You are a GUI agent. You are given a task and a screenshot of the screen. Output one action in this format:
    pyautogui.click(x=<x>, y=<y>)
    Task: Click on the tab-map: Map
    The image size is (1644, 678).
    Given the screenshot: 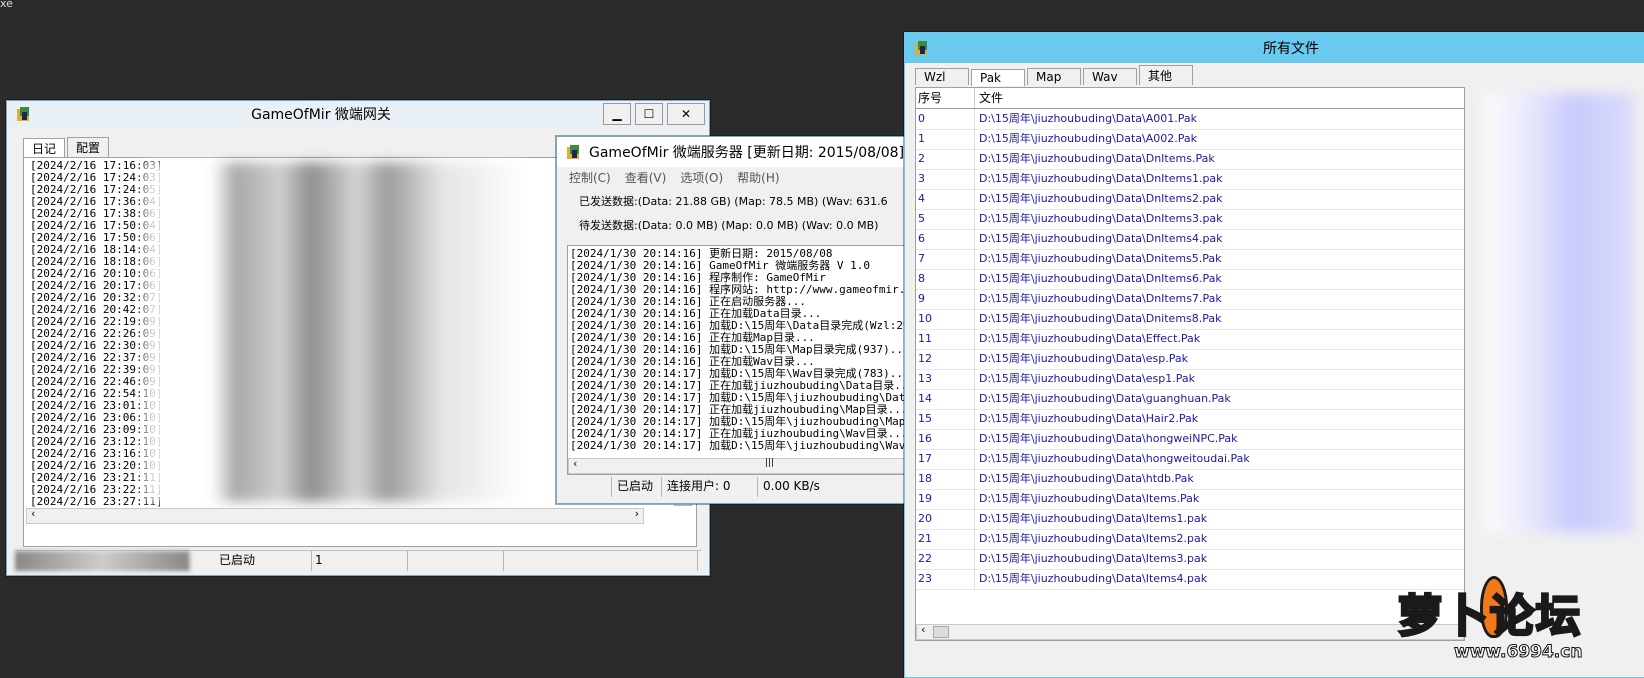 What is the action you would take?
    pyautogui.click(x=1054, y=76)
    